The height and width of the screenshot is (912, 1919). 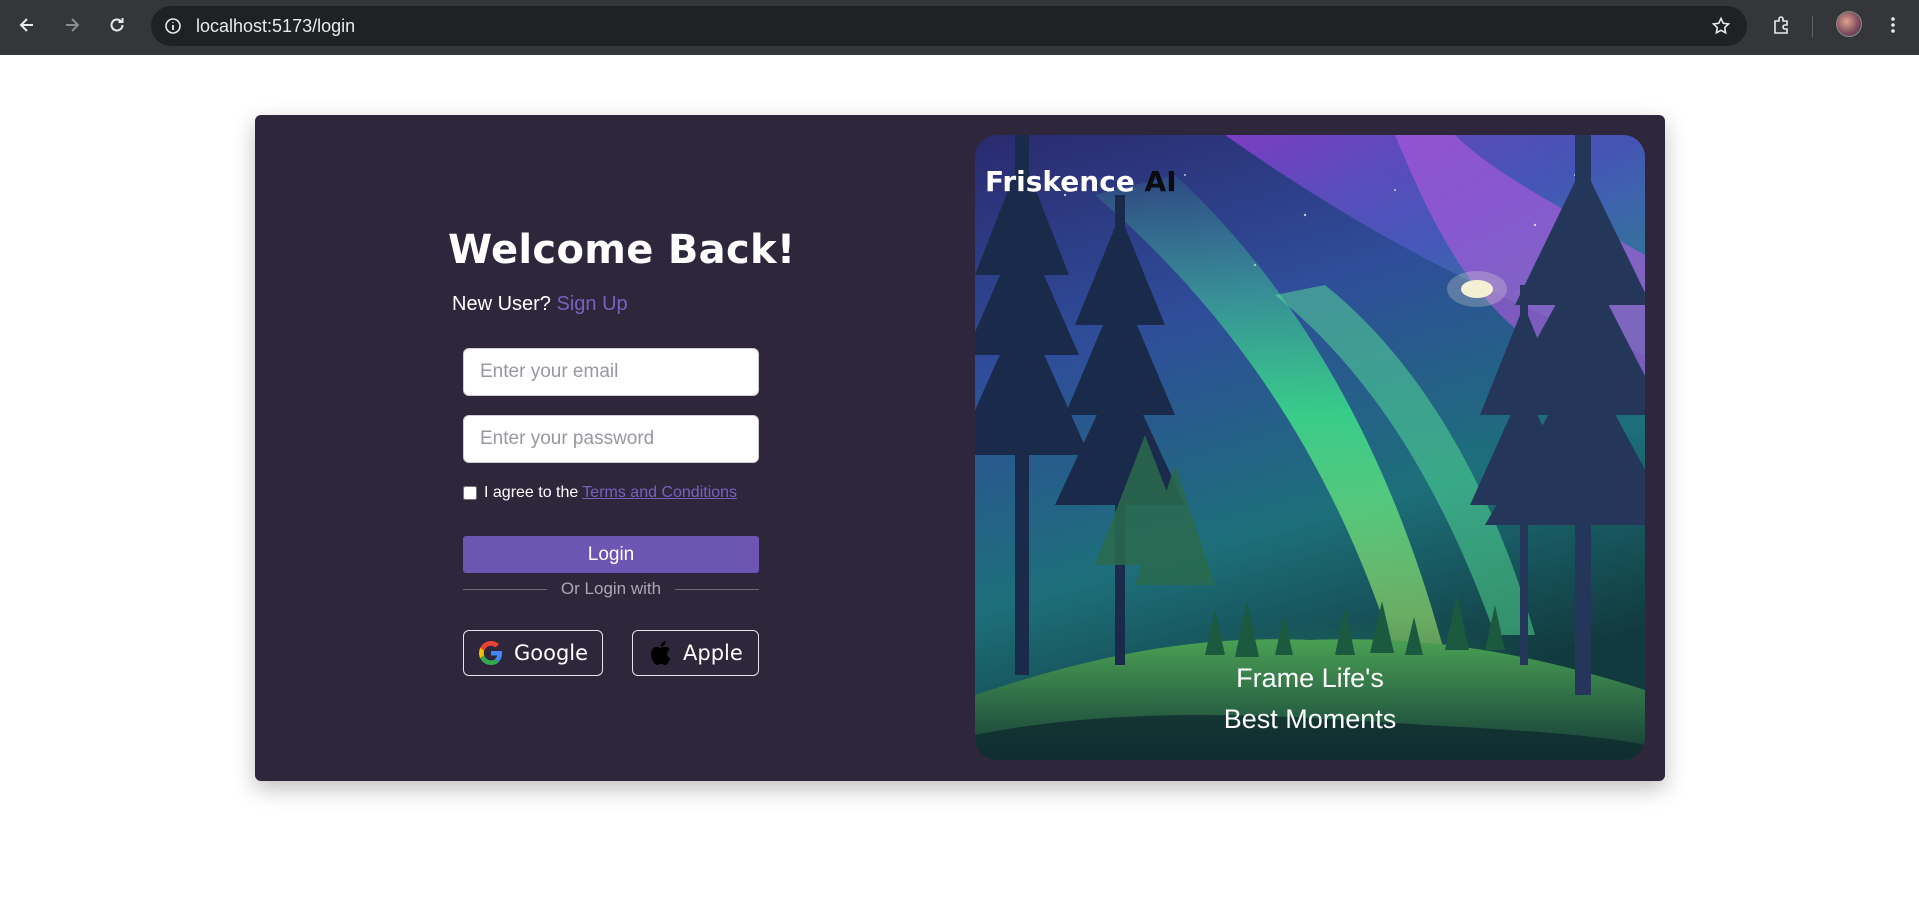 I want to click on google-label: Google, so click(x=551, y=653).